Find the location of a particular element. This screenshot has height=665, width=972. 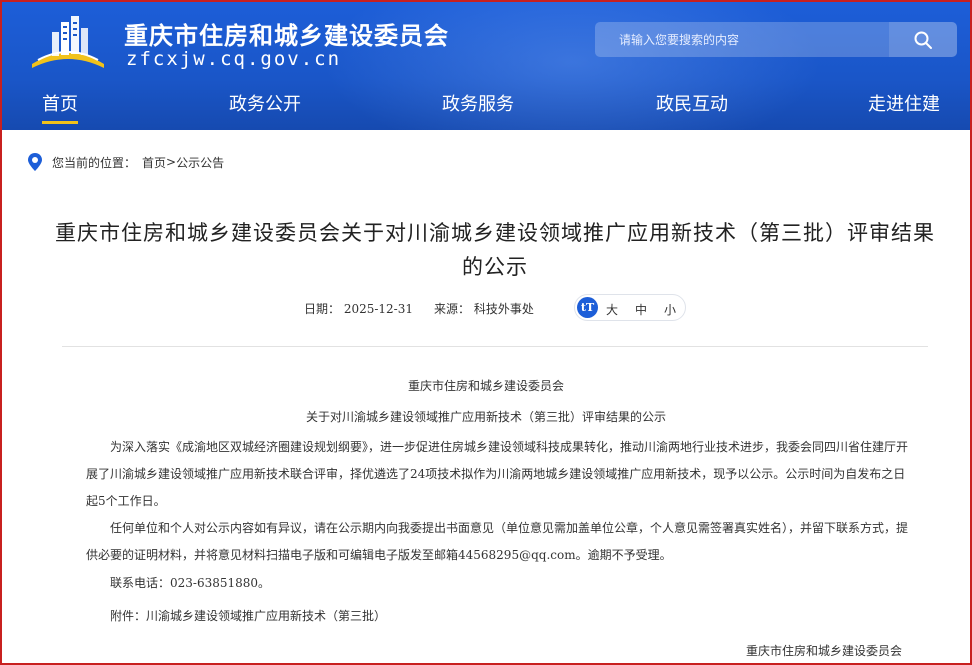

article-source: 来源： 科技外事处 is located at coordinates (484, 309).